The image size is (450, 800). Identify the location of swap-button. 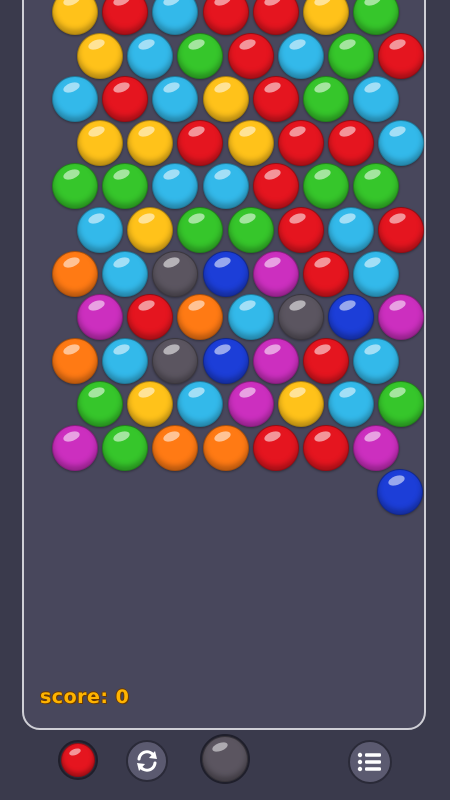
(147, 761).